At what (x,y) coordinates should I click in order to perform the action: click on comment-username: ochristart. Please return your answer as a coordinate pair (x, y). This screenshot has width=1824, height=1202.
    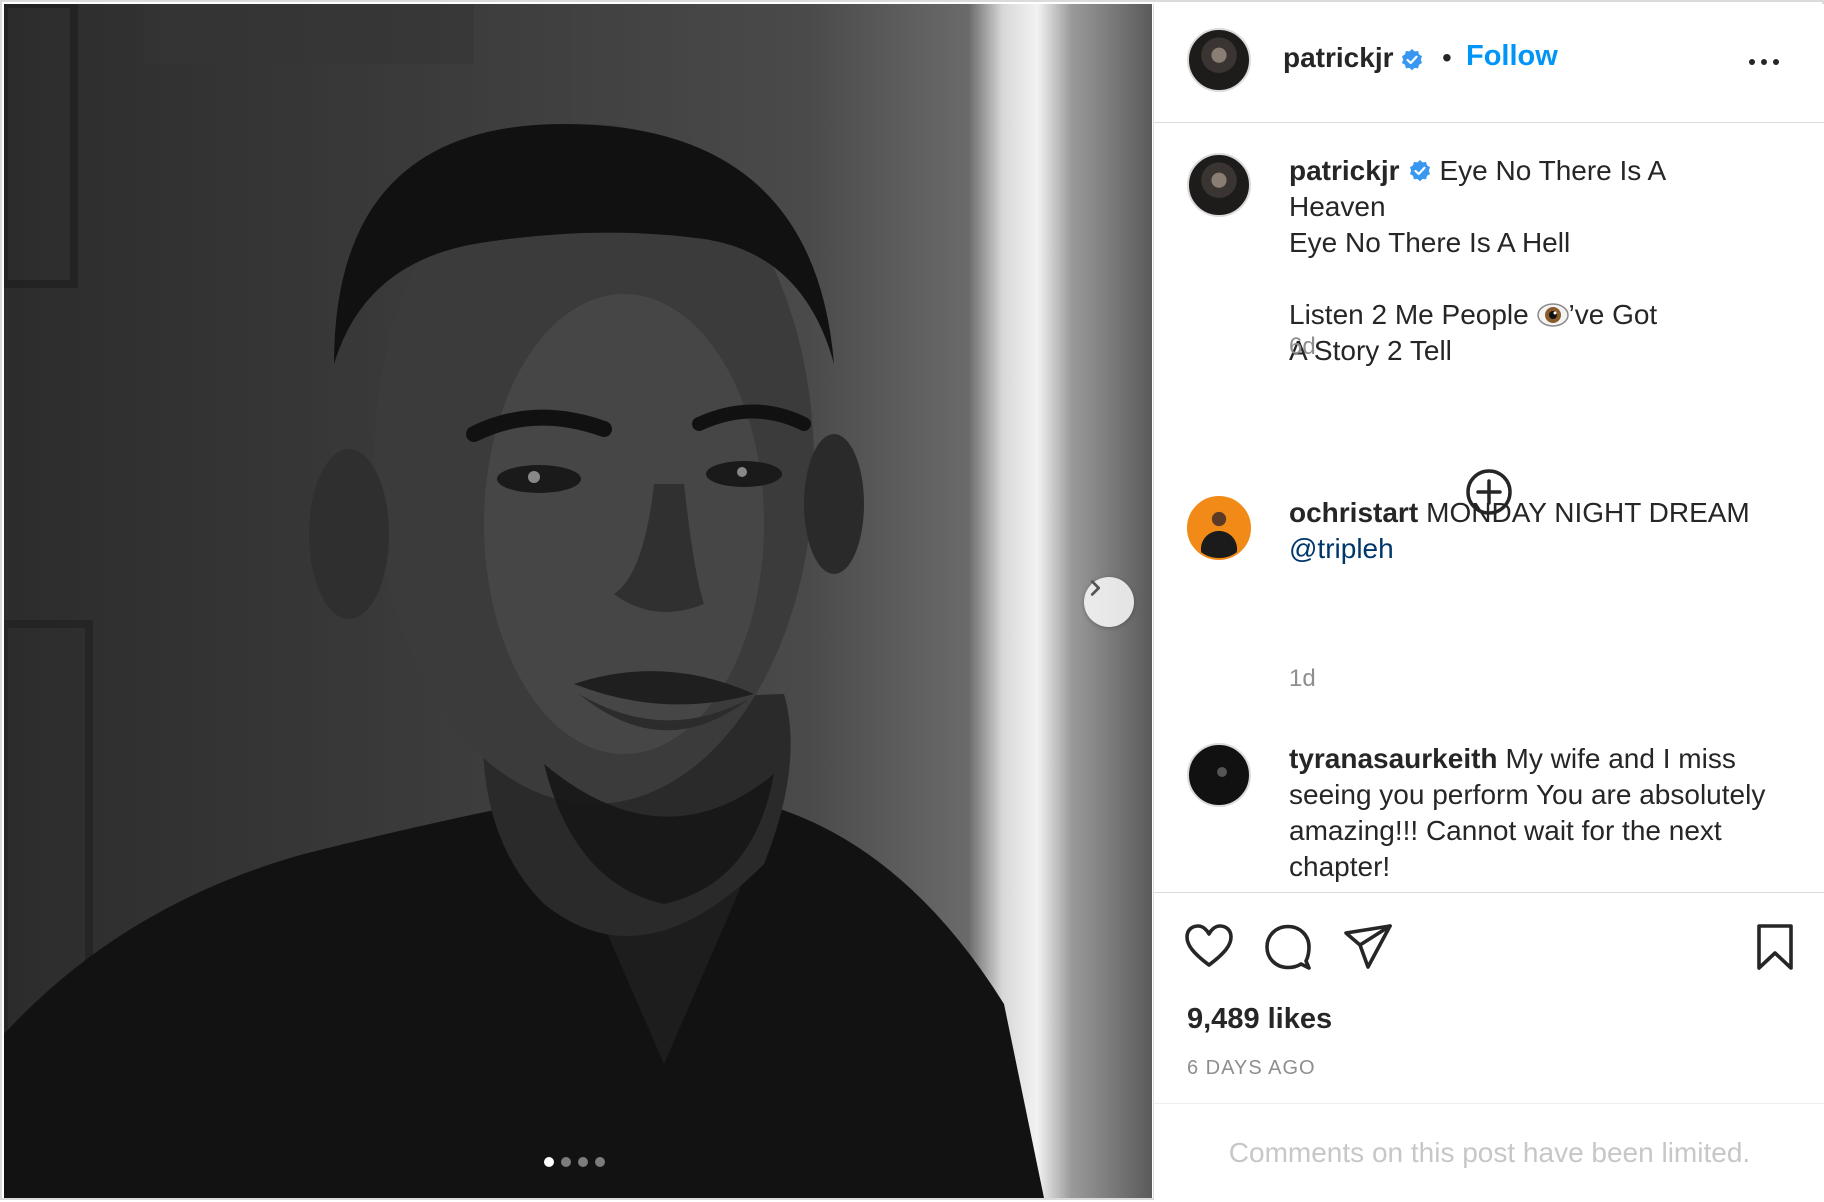
    Looking at the image, I should click on (1353, 512).